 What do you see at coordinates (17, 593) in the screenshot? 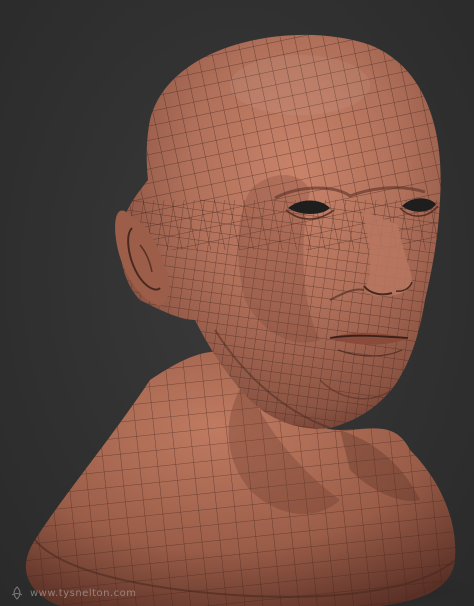
I see `celtic-knot-icon` at bounding box center [17, 593].